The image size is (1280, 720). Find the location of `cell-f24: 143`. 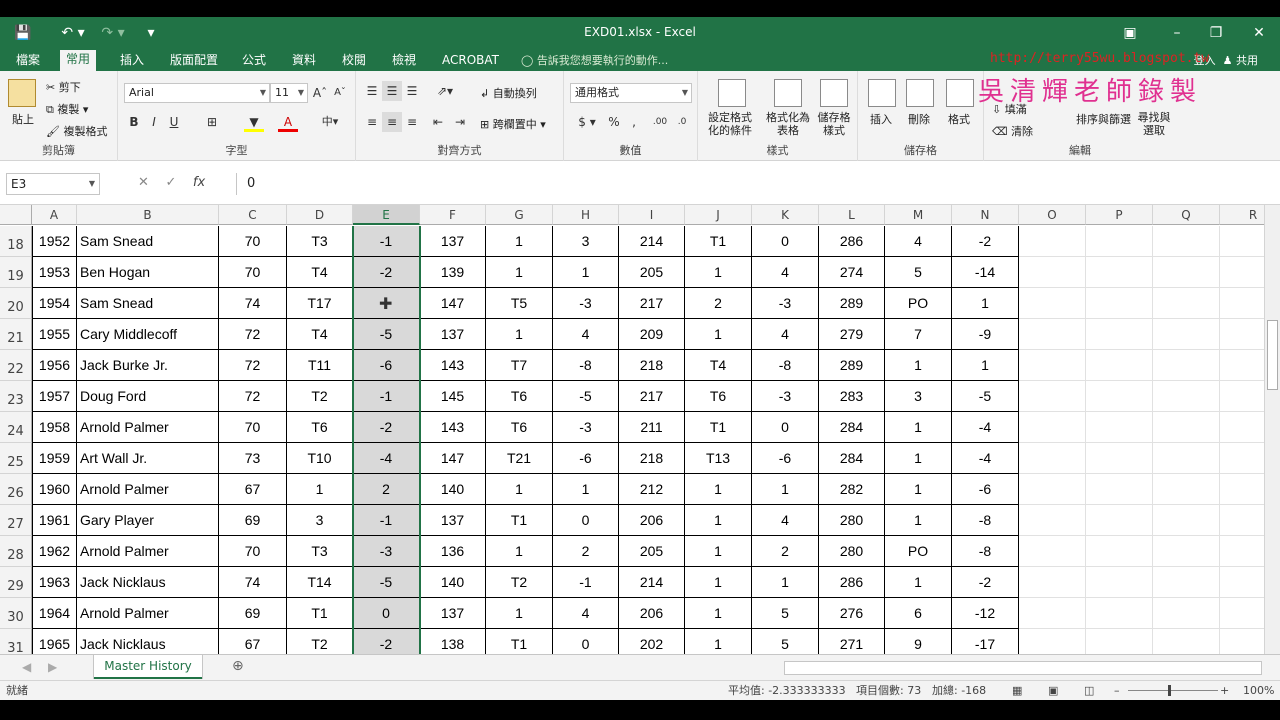

cell-f24: 143 is located at coordinates (453, 427).